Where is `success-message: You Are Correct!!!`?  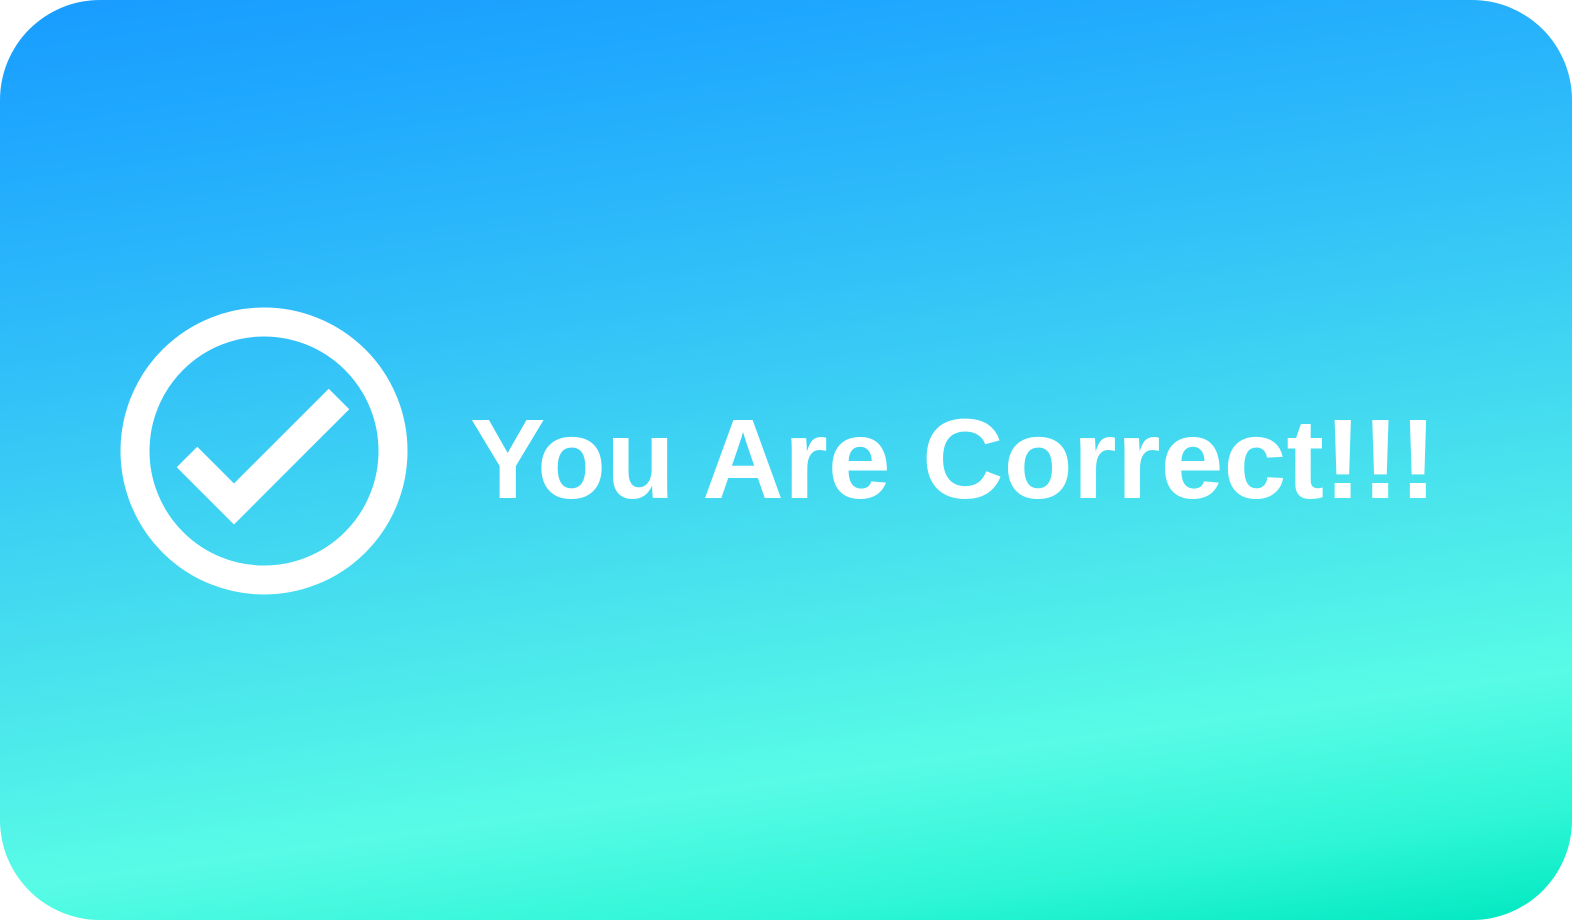 success-message: You Are Correct!!! is located at coordinates (953, 459).